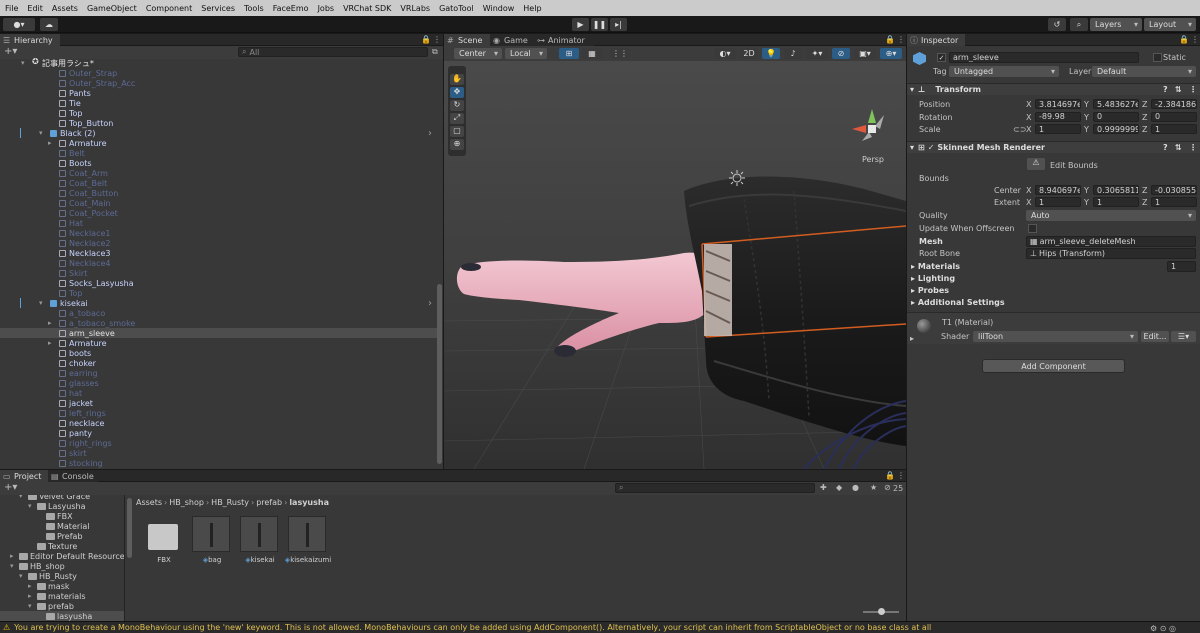 This screenshot has width=1200, height=633. I want to click on mesh-field: ▦ arm_sleeve_deleteMesh, so click(1111, 241).